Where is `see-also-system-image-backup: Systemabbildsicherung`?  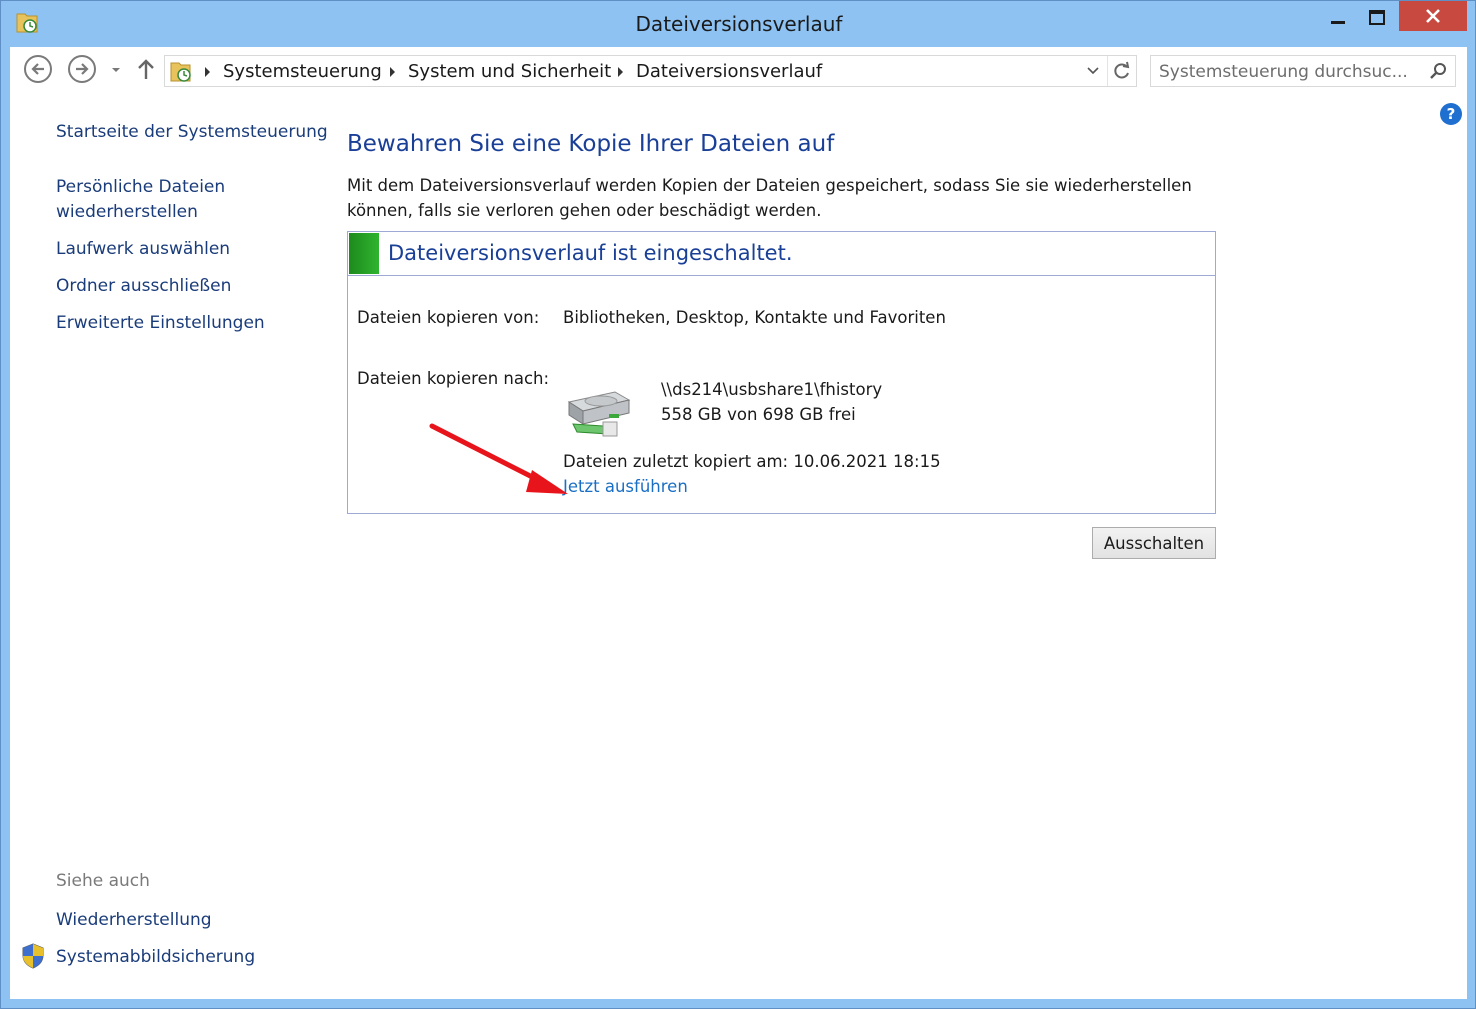
see-also-system-image-backup: Systemabbildsicherung is located at coordinates (155, 957).